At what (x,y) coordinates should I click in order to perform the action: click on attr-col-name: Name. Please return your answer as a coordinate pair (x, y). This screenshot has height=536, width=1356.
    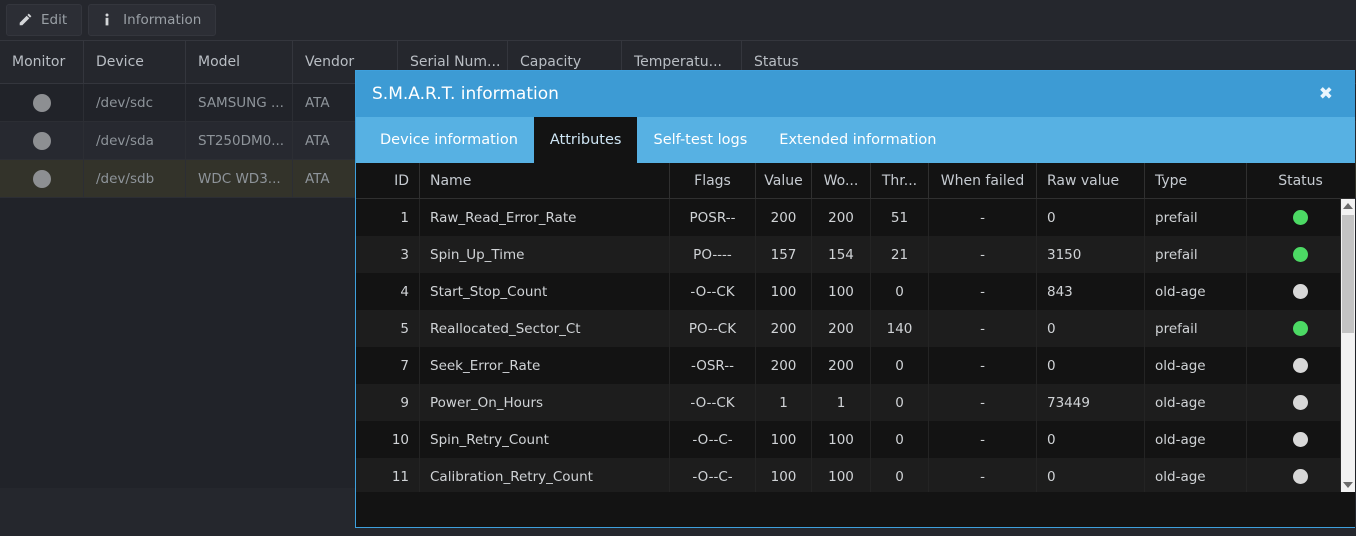
    Looking at the image, I should click on (545, 180).